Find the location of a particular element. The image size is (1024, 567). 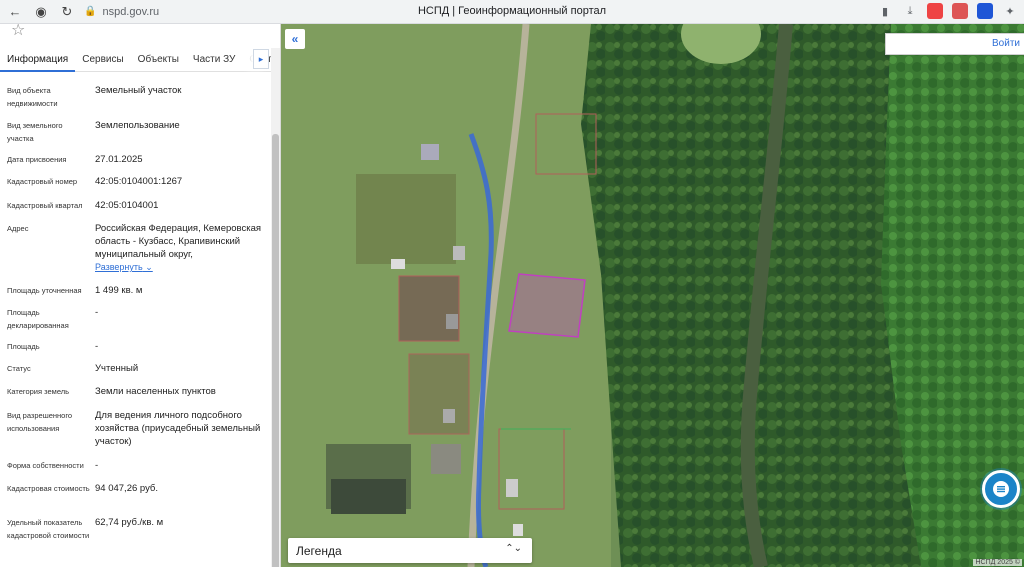

chat-icon is located at coordinates (1001, 489).